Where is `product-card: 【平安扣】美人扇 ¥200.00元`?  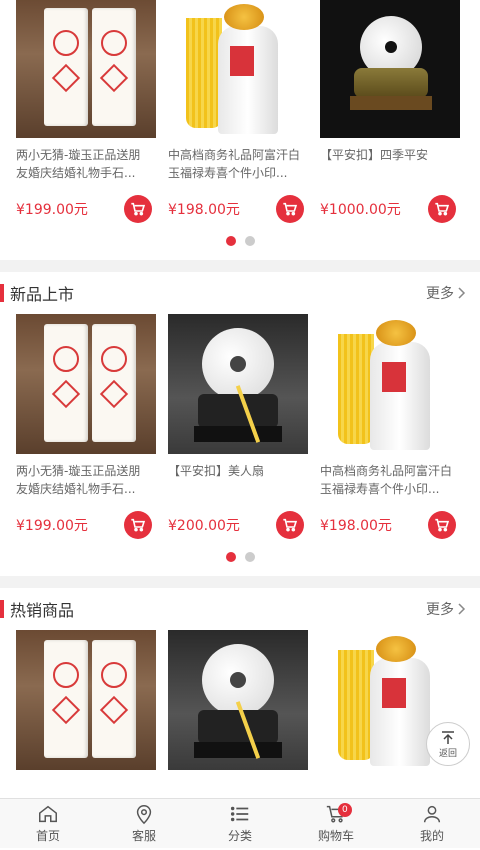
product-card: 【平安扣】美人扇 ¥200.00元 is located at coordinates (236, 427).